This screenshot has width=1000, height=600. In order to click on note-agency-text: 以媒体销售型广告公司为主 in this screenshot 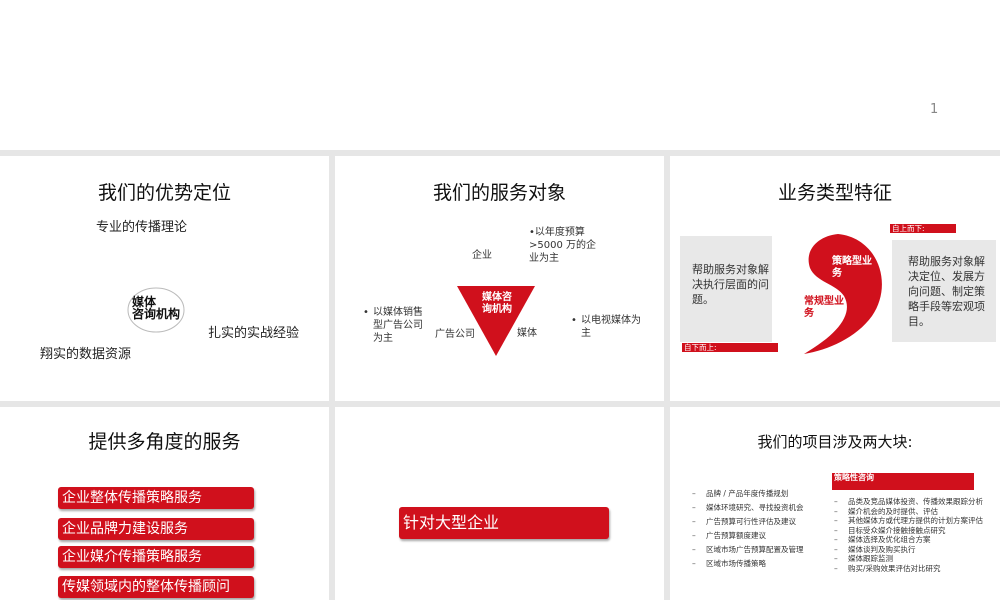, I will do `click(398, 325)`.